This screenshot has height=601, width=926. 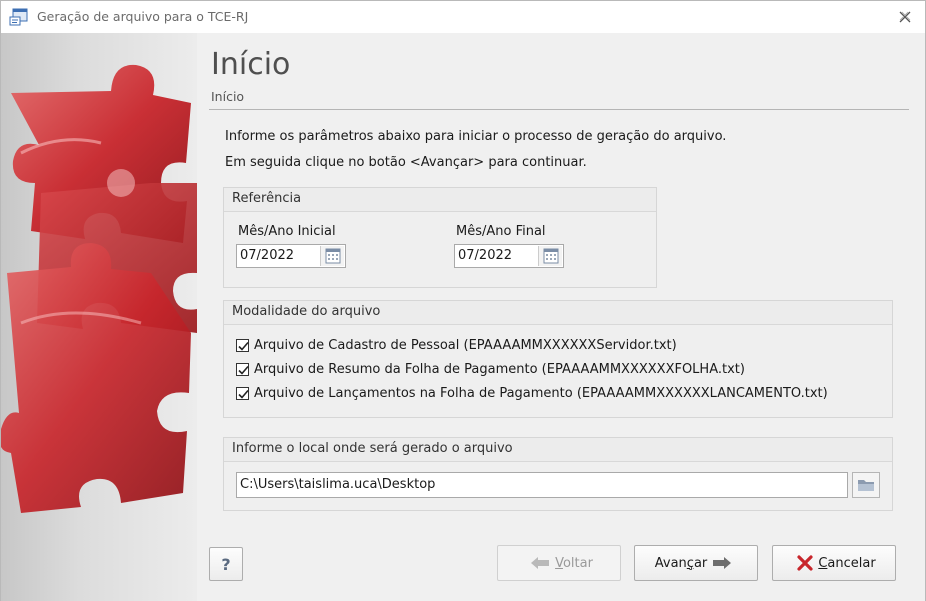 I want to click on end-date-value: 07/2022, so click(x=485, y=255).